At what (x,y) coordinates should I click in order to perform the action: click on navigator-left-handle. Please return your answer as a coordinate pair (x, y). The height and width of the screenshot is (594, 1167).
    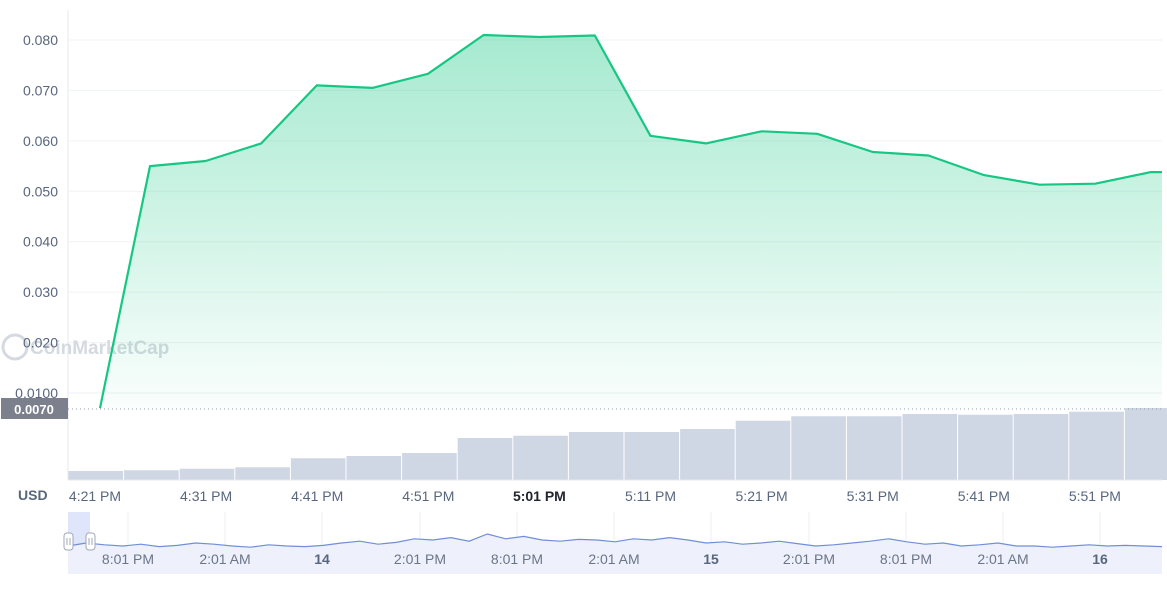
    Looking at the image, I should click on (68, 541).